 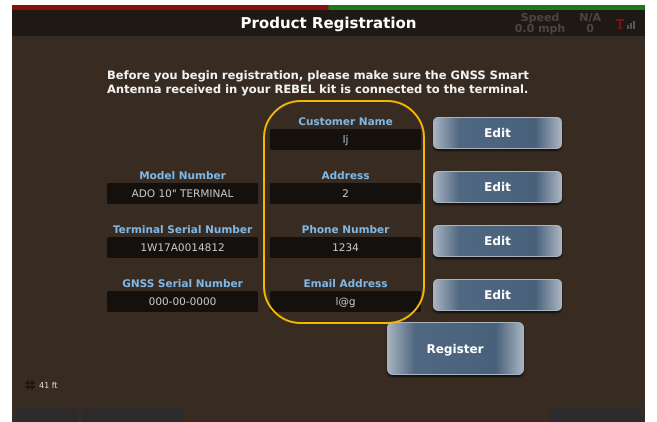 I want to click on field-value: lj, so click(x=345, y=139).